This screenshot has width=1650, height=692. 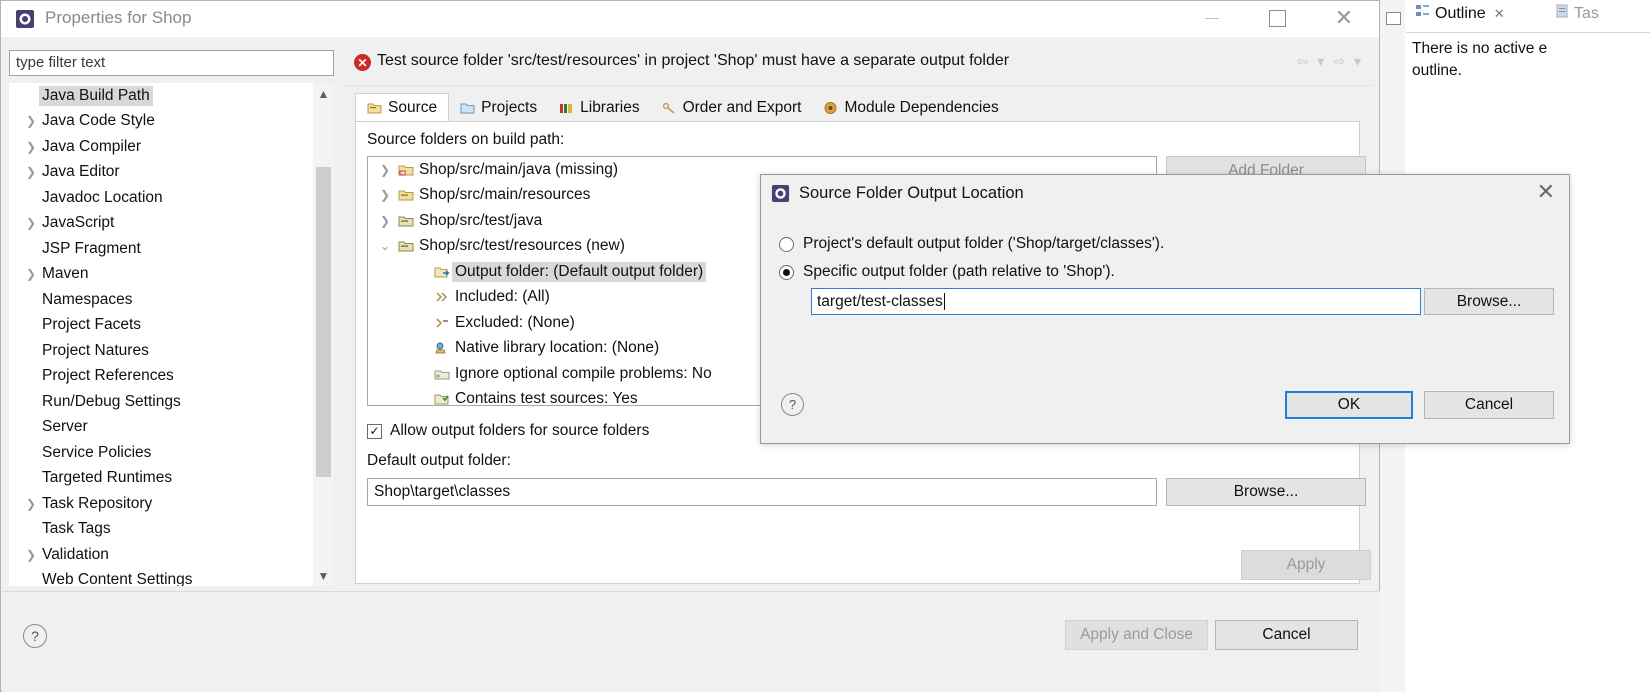 I want to click on tab-libraries: Libraries, so click(x=599, y=107).